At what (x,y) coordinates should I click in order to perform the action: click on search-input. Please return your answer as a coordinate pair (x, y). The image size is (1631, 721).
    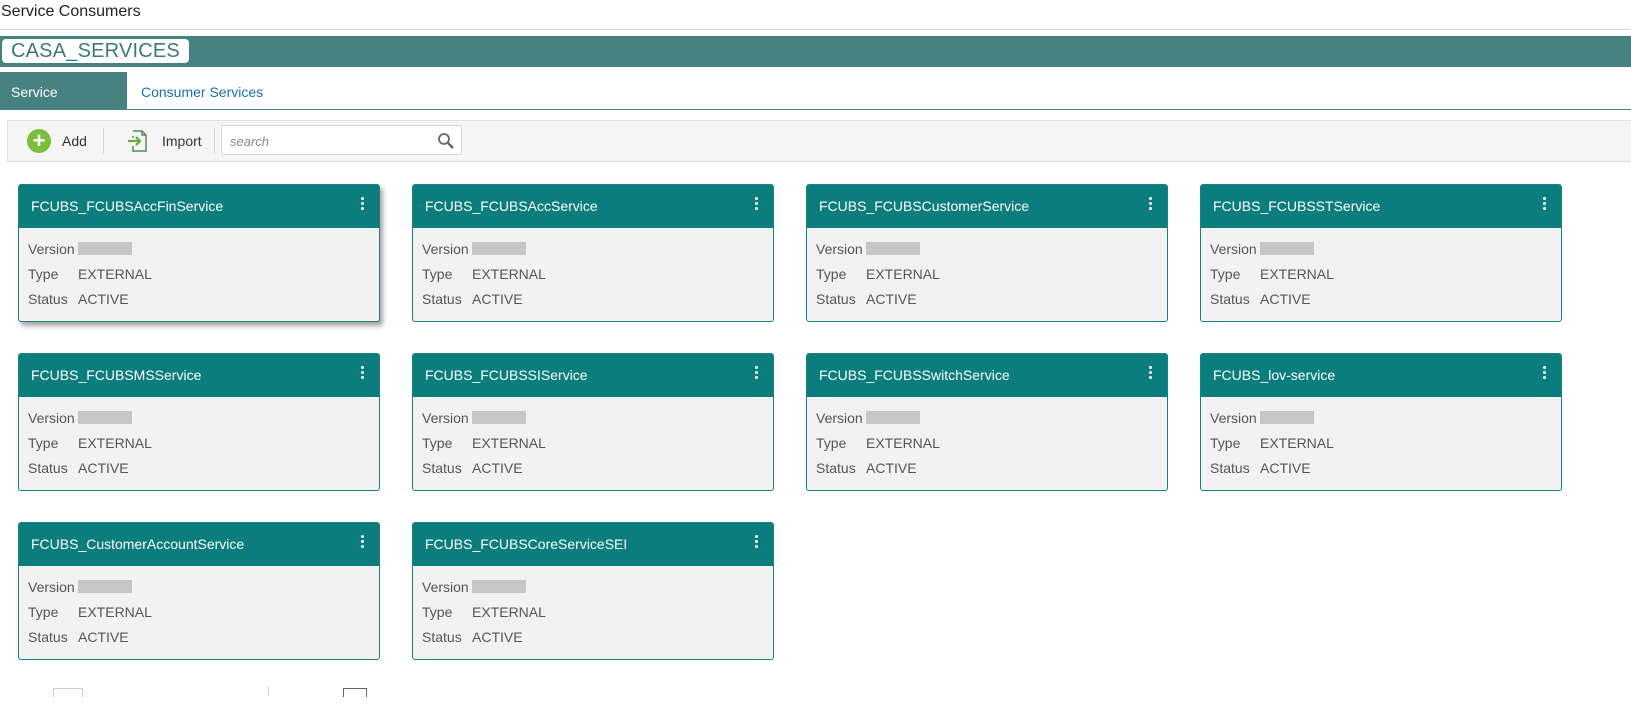
    Looking at the image, I should click on (330, 141).